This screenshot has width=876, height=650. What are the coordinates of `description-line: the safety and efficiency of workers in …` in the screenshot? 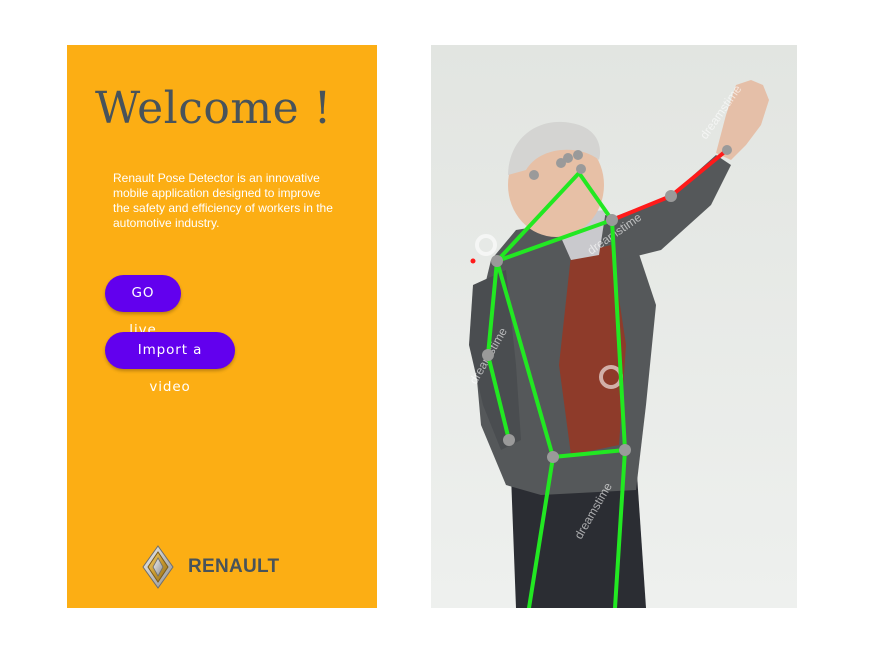 It's located at (223, 208).